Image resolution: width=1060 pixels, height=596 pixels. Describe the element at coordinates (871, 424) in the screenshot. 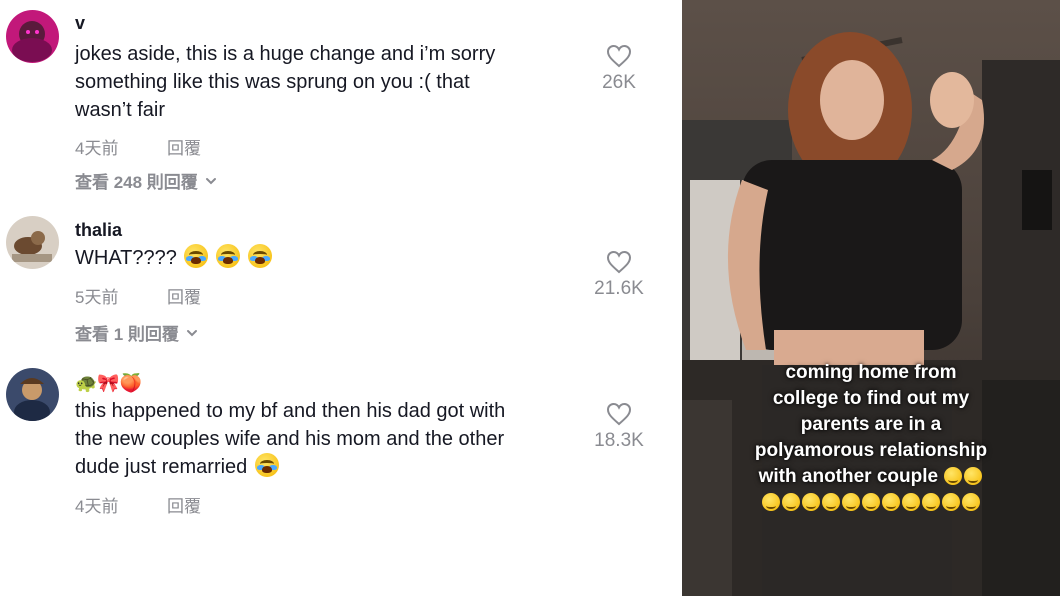

I see `caption-line: parents are in a` at that location.